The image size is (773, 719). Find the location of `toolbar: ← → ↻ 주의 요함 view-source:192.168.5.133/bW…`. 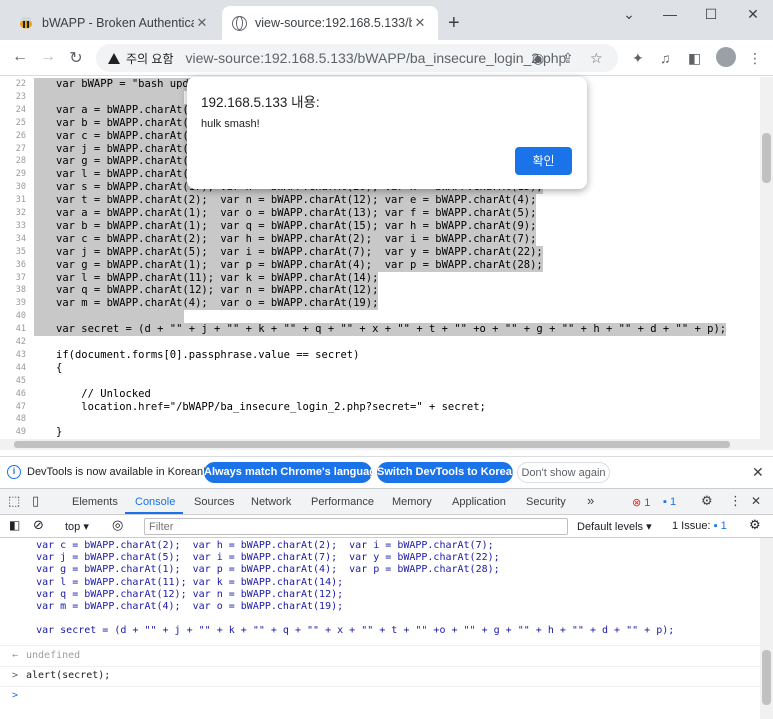

toolbar: ← → ↻ 주의 요함 view-source:192.168.5.133/bW… is located at coordinates (386, 58).